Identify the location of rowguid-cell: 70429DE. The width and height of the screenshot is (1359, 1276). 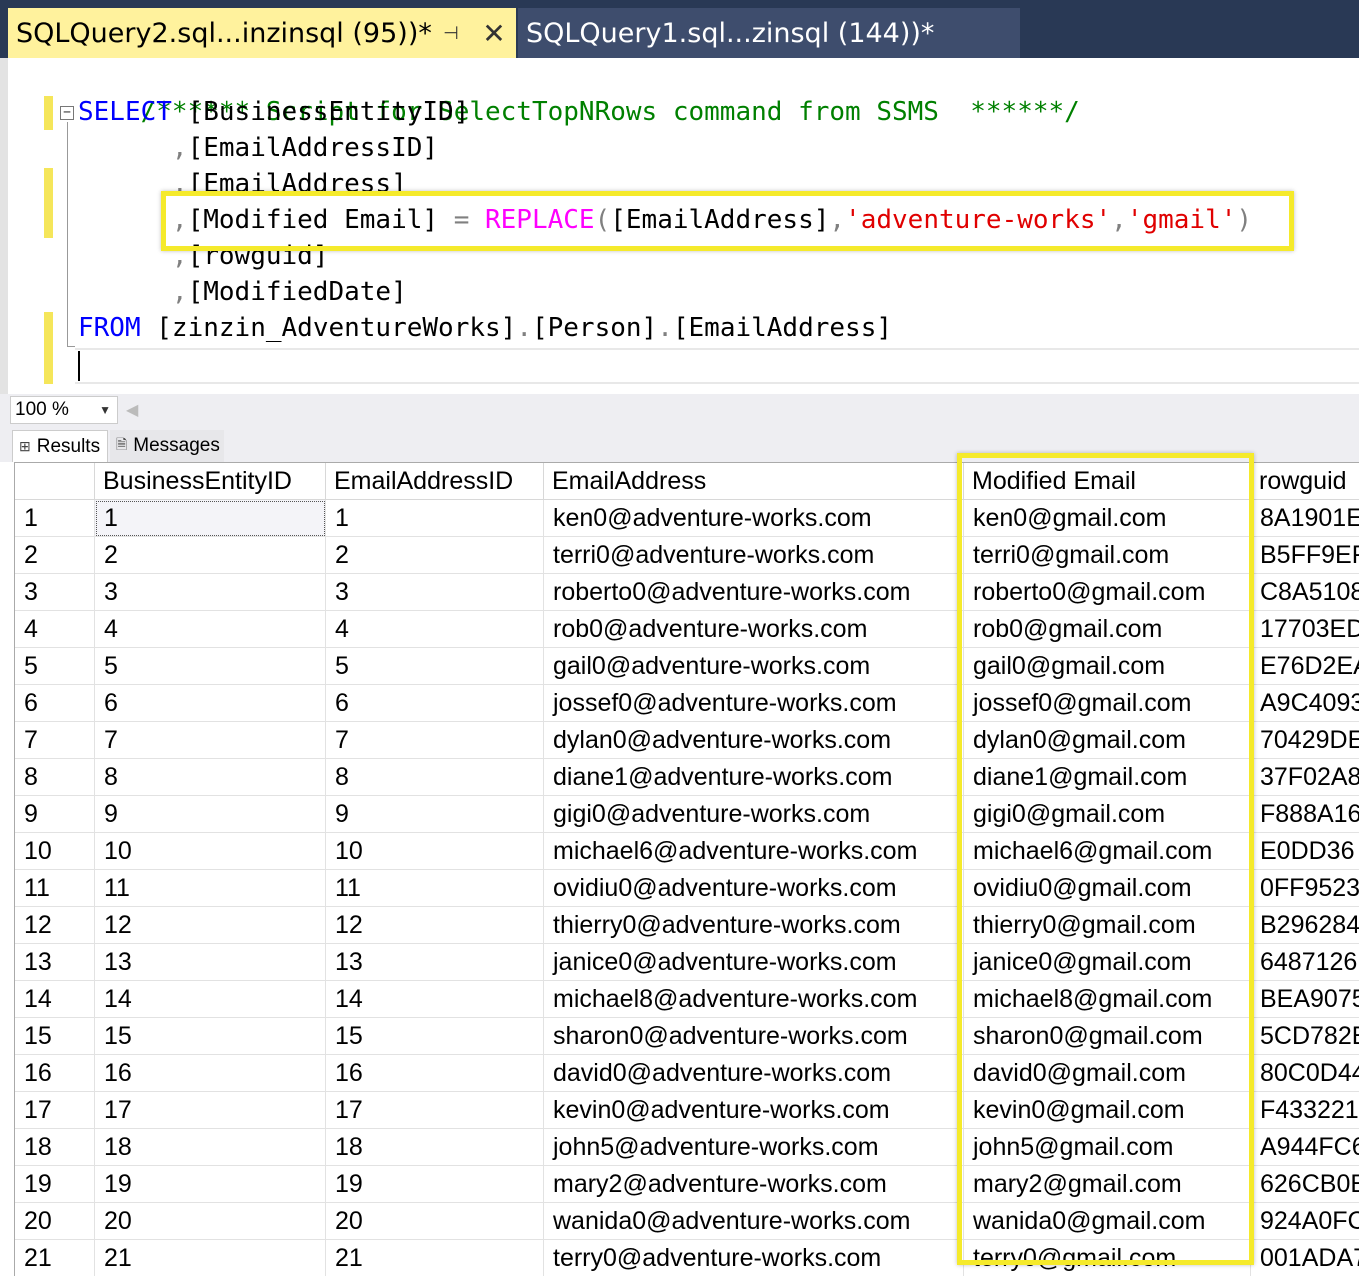
(1305, 740).